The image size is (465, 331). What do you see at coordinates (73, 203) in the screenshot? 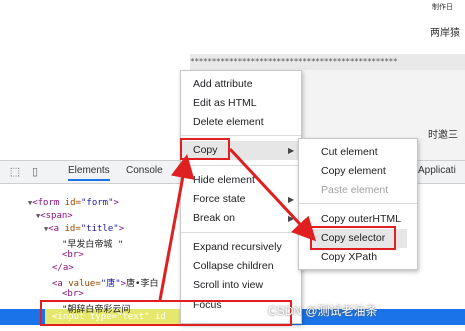
I see `dom-node-form: ▼<form id="form">` at bounding box center [73, 203].